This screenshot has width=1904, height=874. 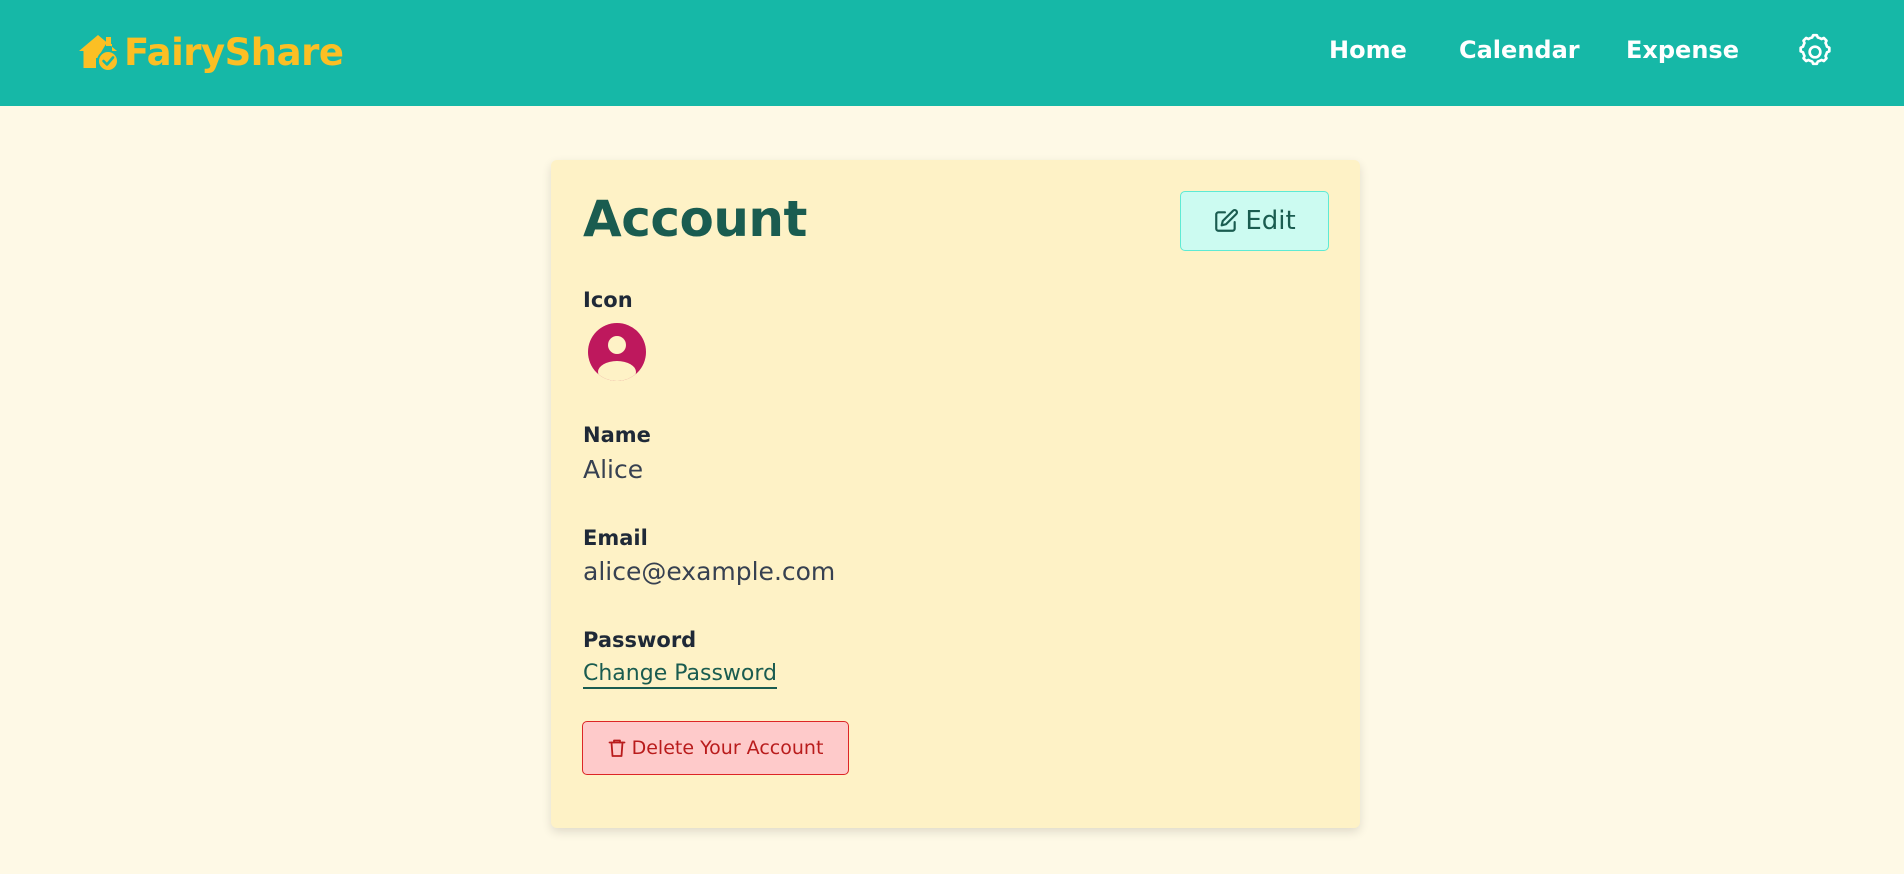 What do you see at coordinates (99, 53) in the screenshot?
I see `house-check-icon` at bounding box center [99, 53].